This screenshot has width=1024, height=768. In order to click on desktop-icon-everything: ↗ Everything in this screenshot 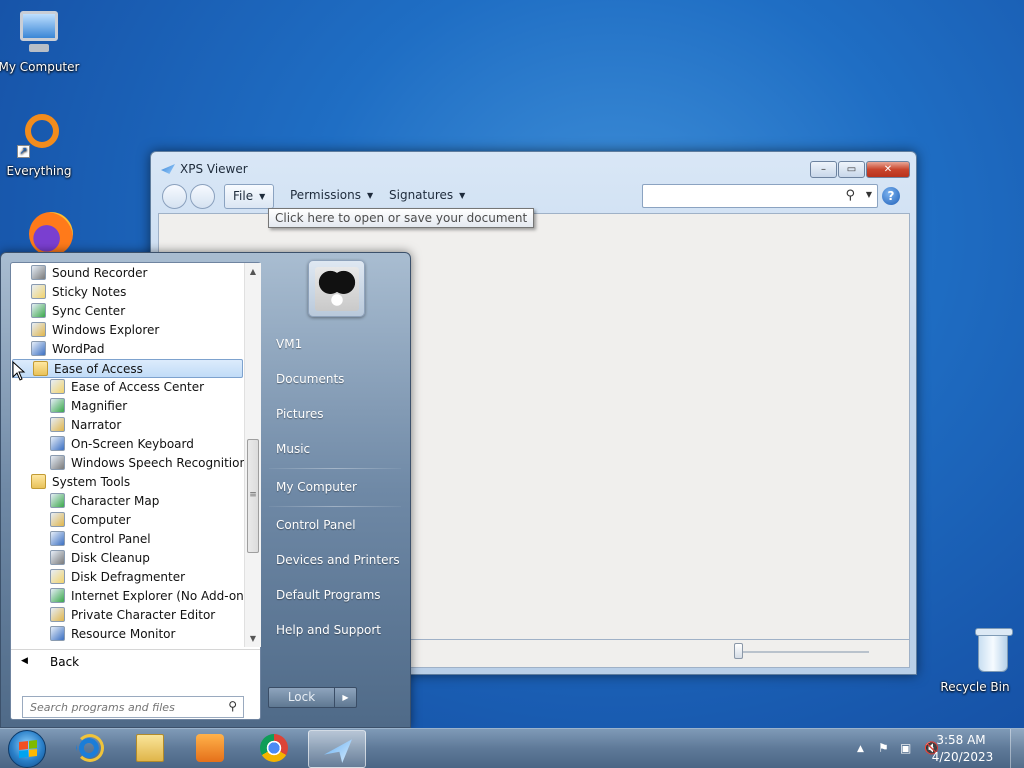, I will do `click(40, 145)`.